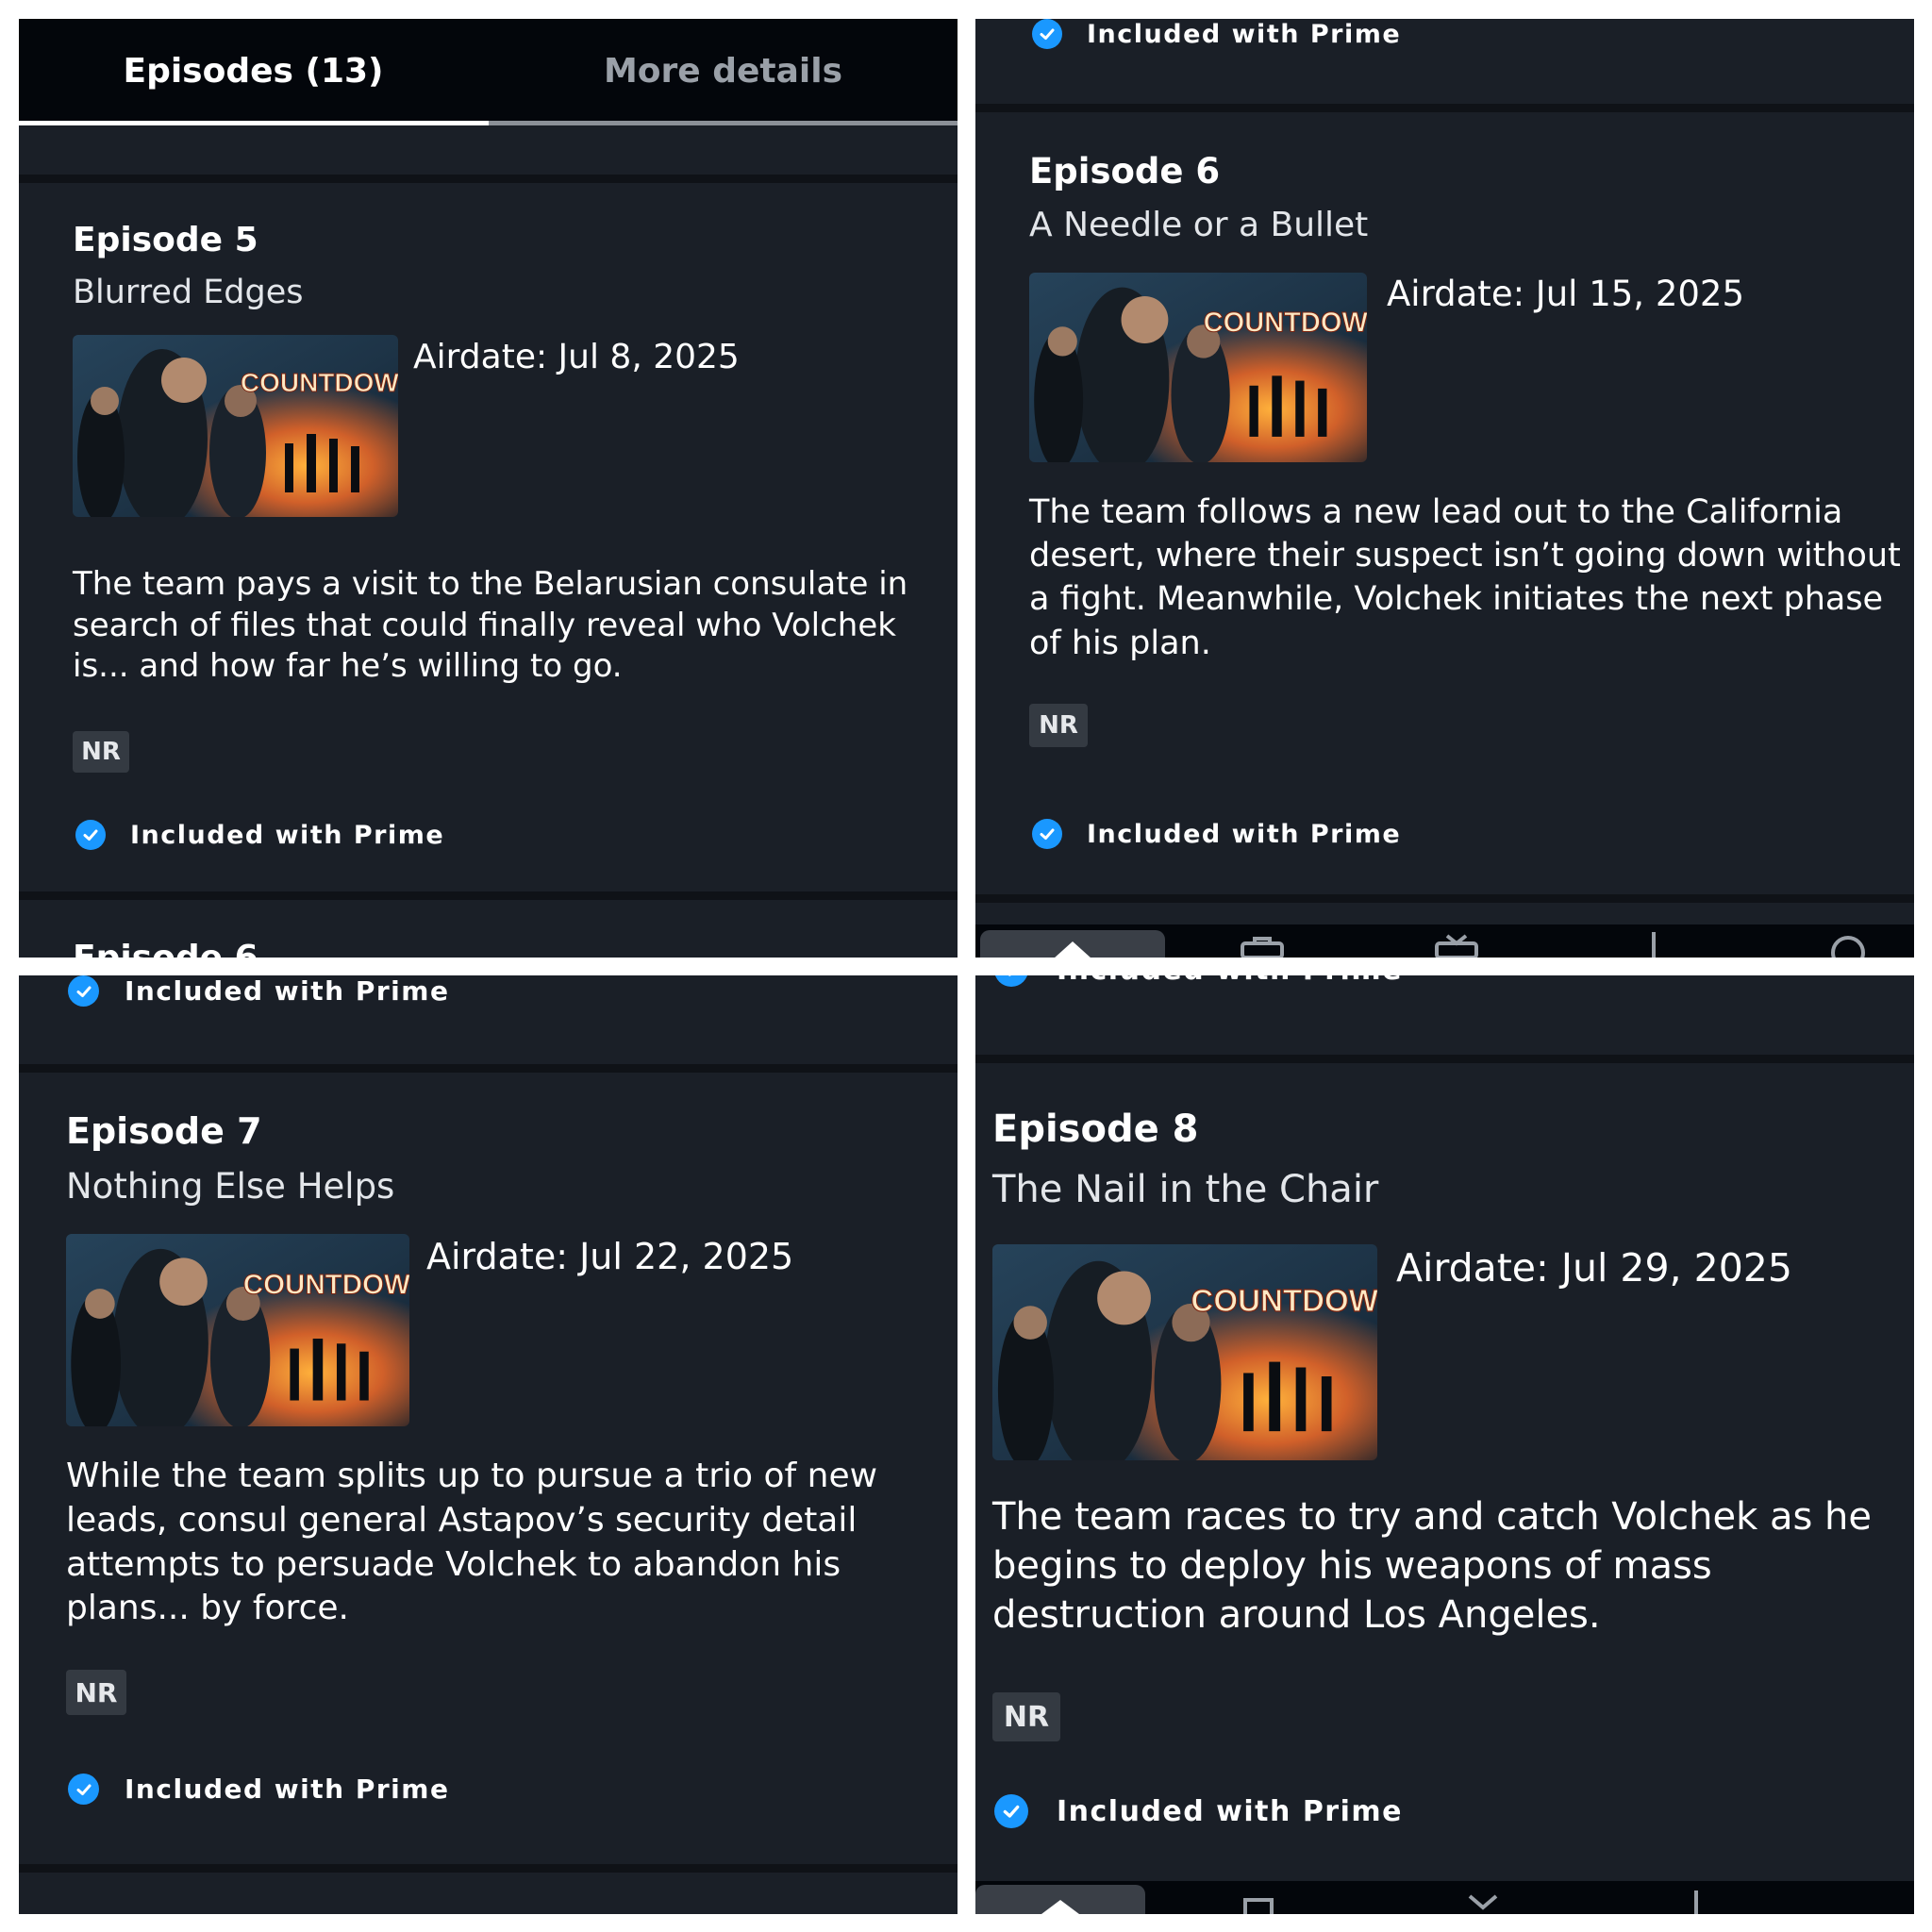 The width and height of the screenshot is (1932, 1932). What do you see at coordinates (1185, 1189) in the screenshot?
I see `episode-title: The Nail in the Chair` at bounding box center [1185, 1189].